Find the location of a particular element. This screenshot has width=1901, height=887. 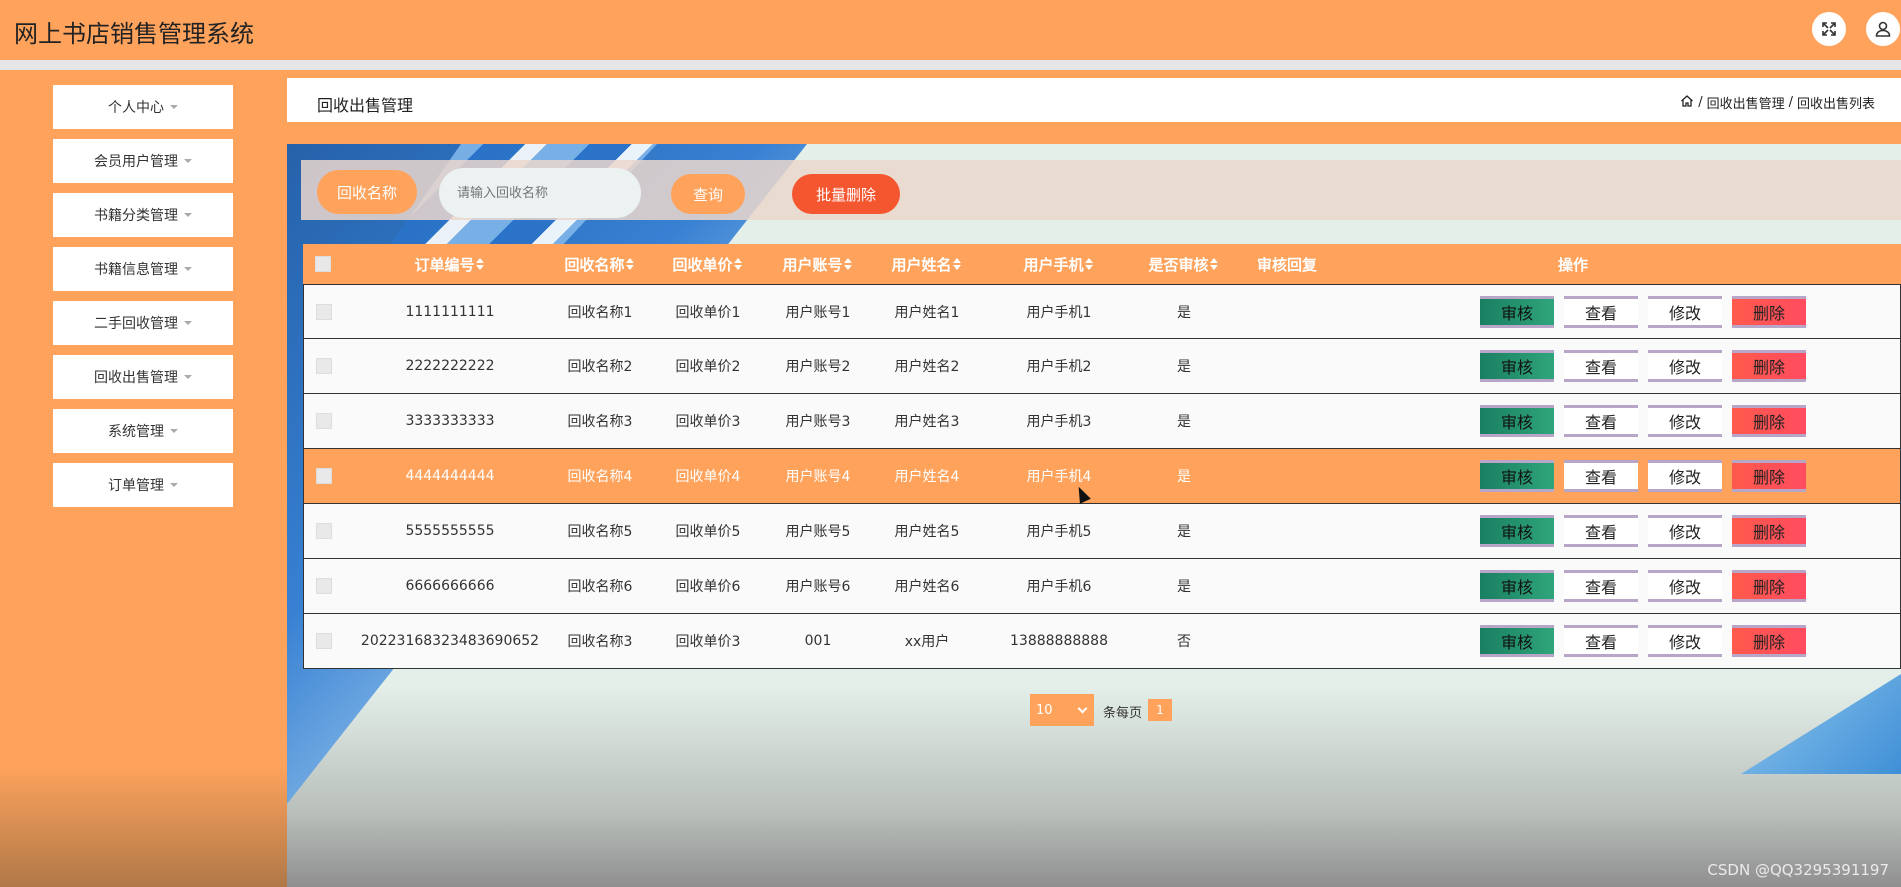

decoration-corner is located at coordinates (1821, 724).